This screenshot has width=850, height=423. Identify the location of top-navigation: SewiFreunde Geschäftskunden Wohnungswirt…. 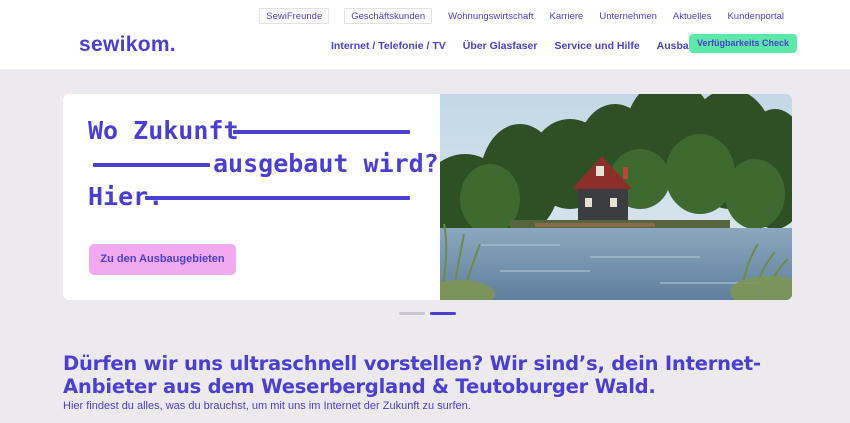
(521, 16).